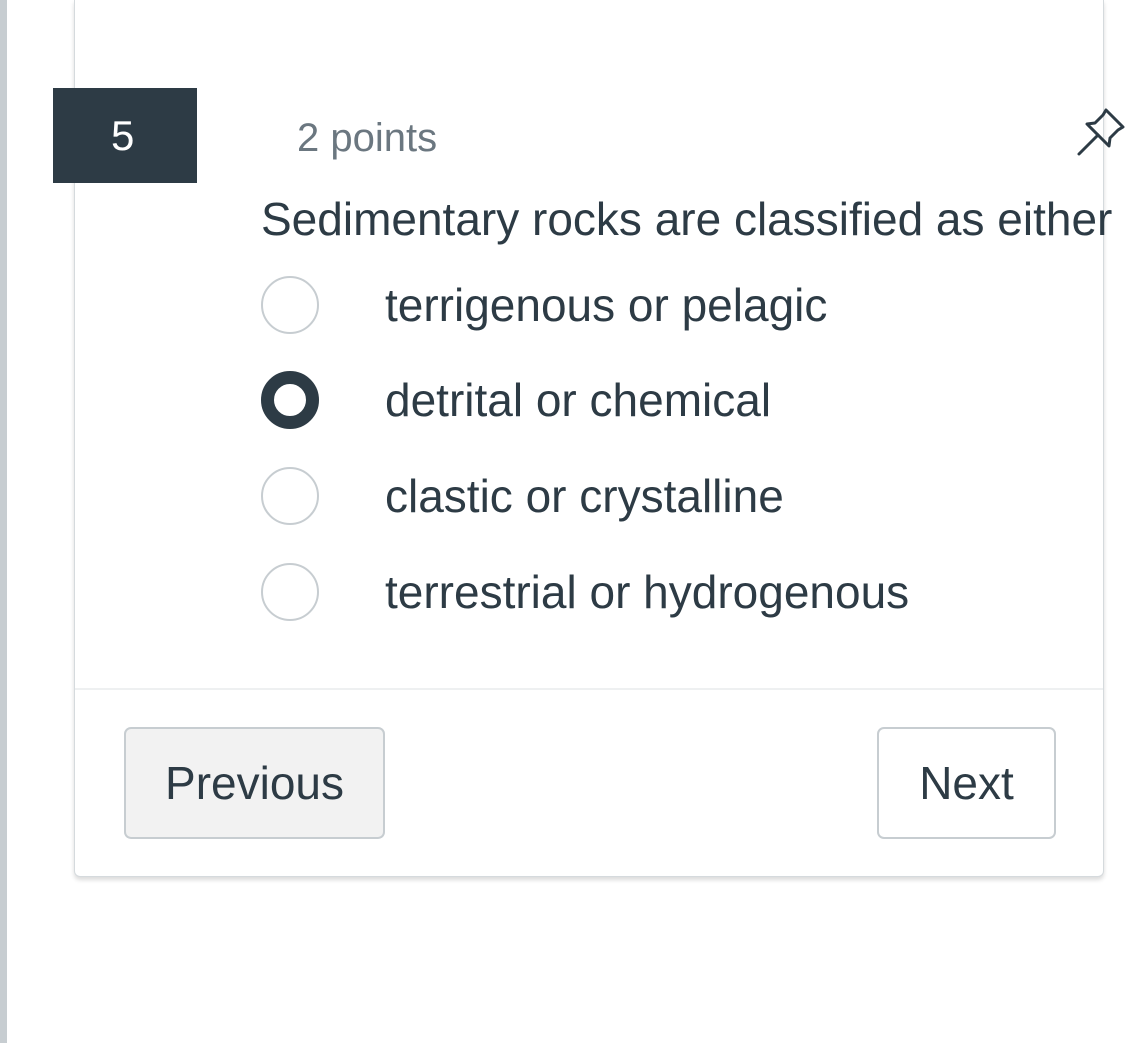 Image resolution: width=1148 pixels, height=1043 pixels. I want to click on answer-label: detrital or chemical, so click(578, 400).